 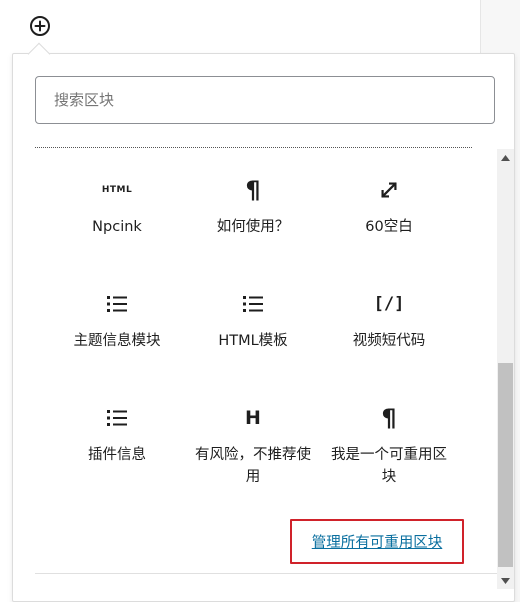 I want to click on block-list-scrollbar, so click(x=505, y=369).